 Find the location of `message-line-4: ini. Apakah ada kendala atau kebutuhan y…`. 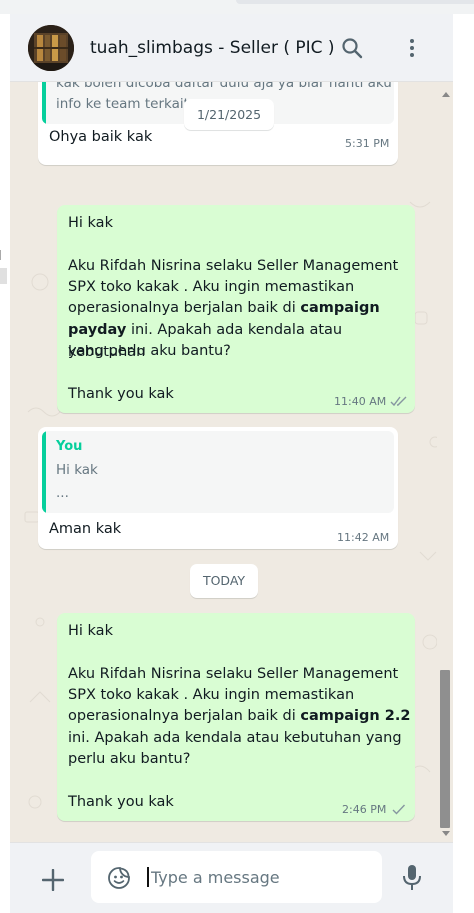

message-line-4: ini. Apakah ada kendala atau kebutuhan y… is located at coordinates (235, 738).